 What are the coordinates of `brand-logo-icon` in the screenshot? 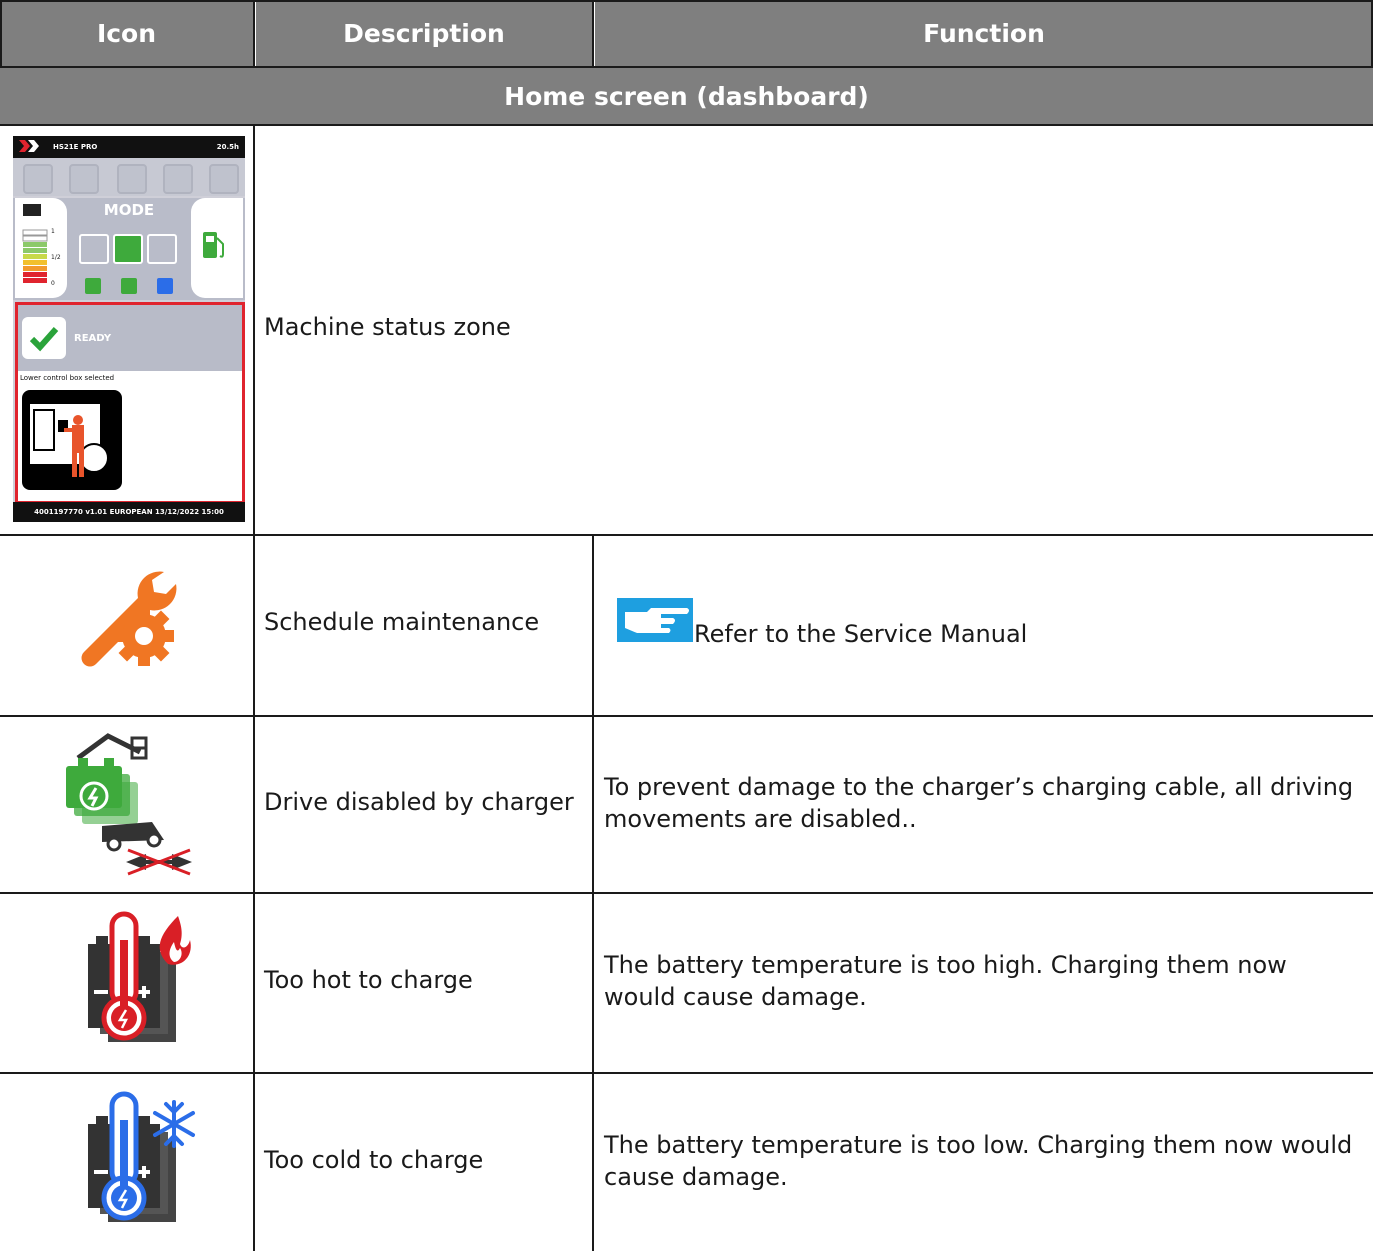 It's located at (29, 146).